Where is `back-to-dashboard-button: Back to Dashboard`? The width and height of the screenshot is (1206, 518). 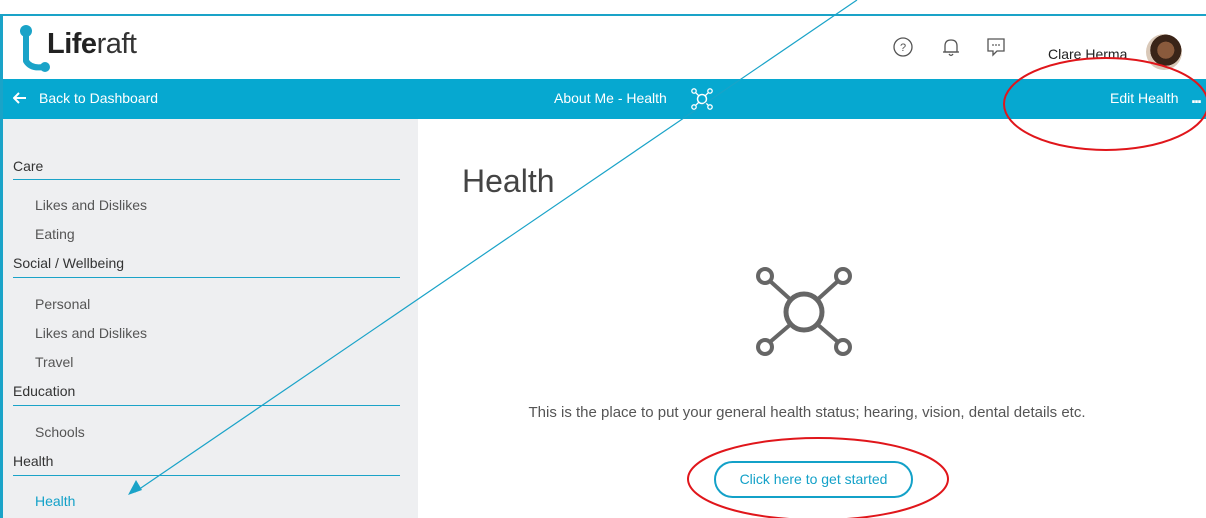 back-to-dashboard-button: Back to Dashboard is located at coordinates (85, 98).